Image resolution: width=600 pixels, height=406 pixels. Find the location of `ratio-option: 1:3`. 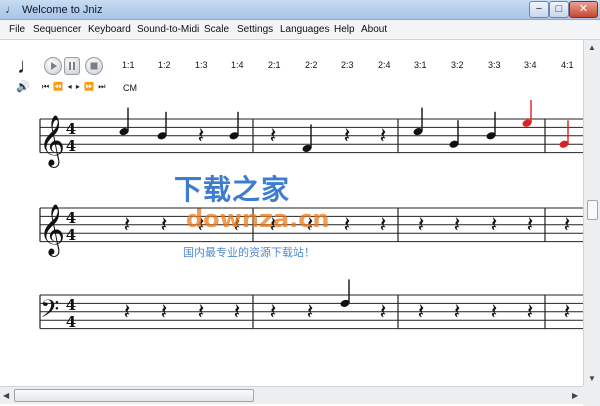

ratio-option: 1:3 is located at coordinates (201, 65).